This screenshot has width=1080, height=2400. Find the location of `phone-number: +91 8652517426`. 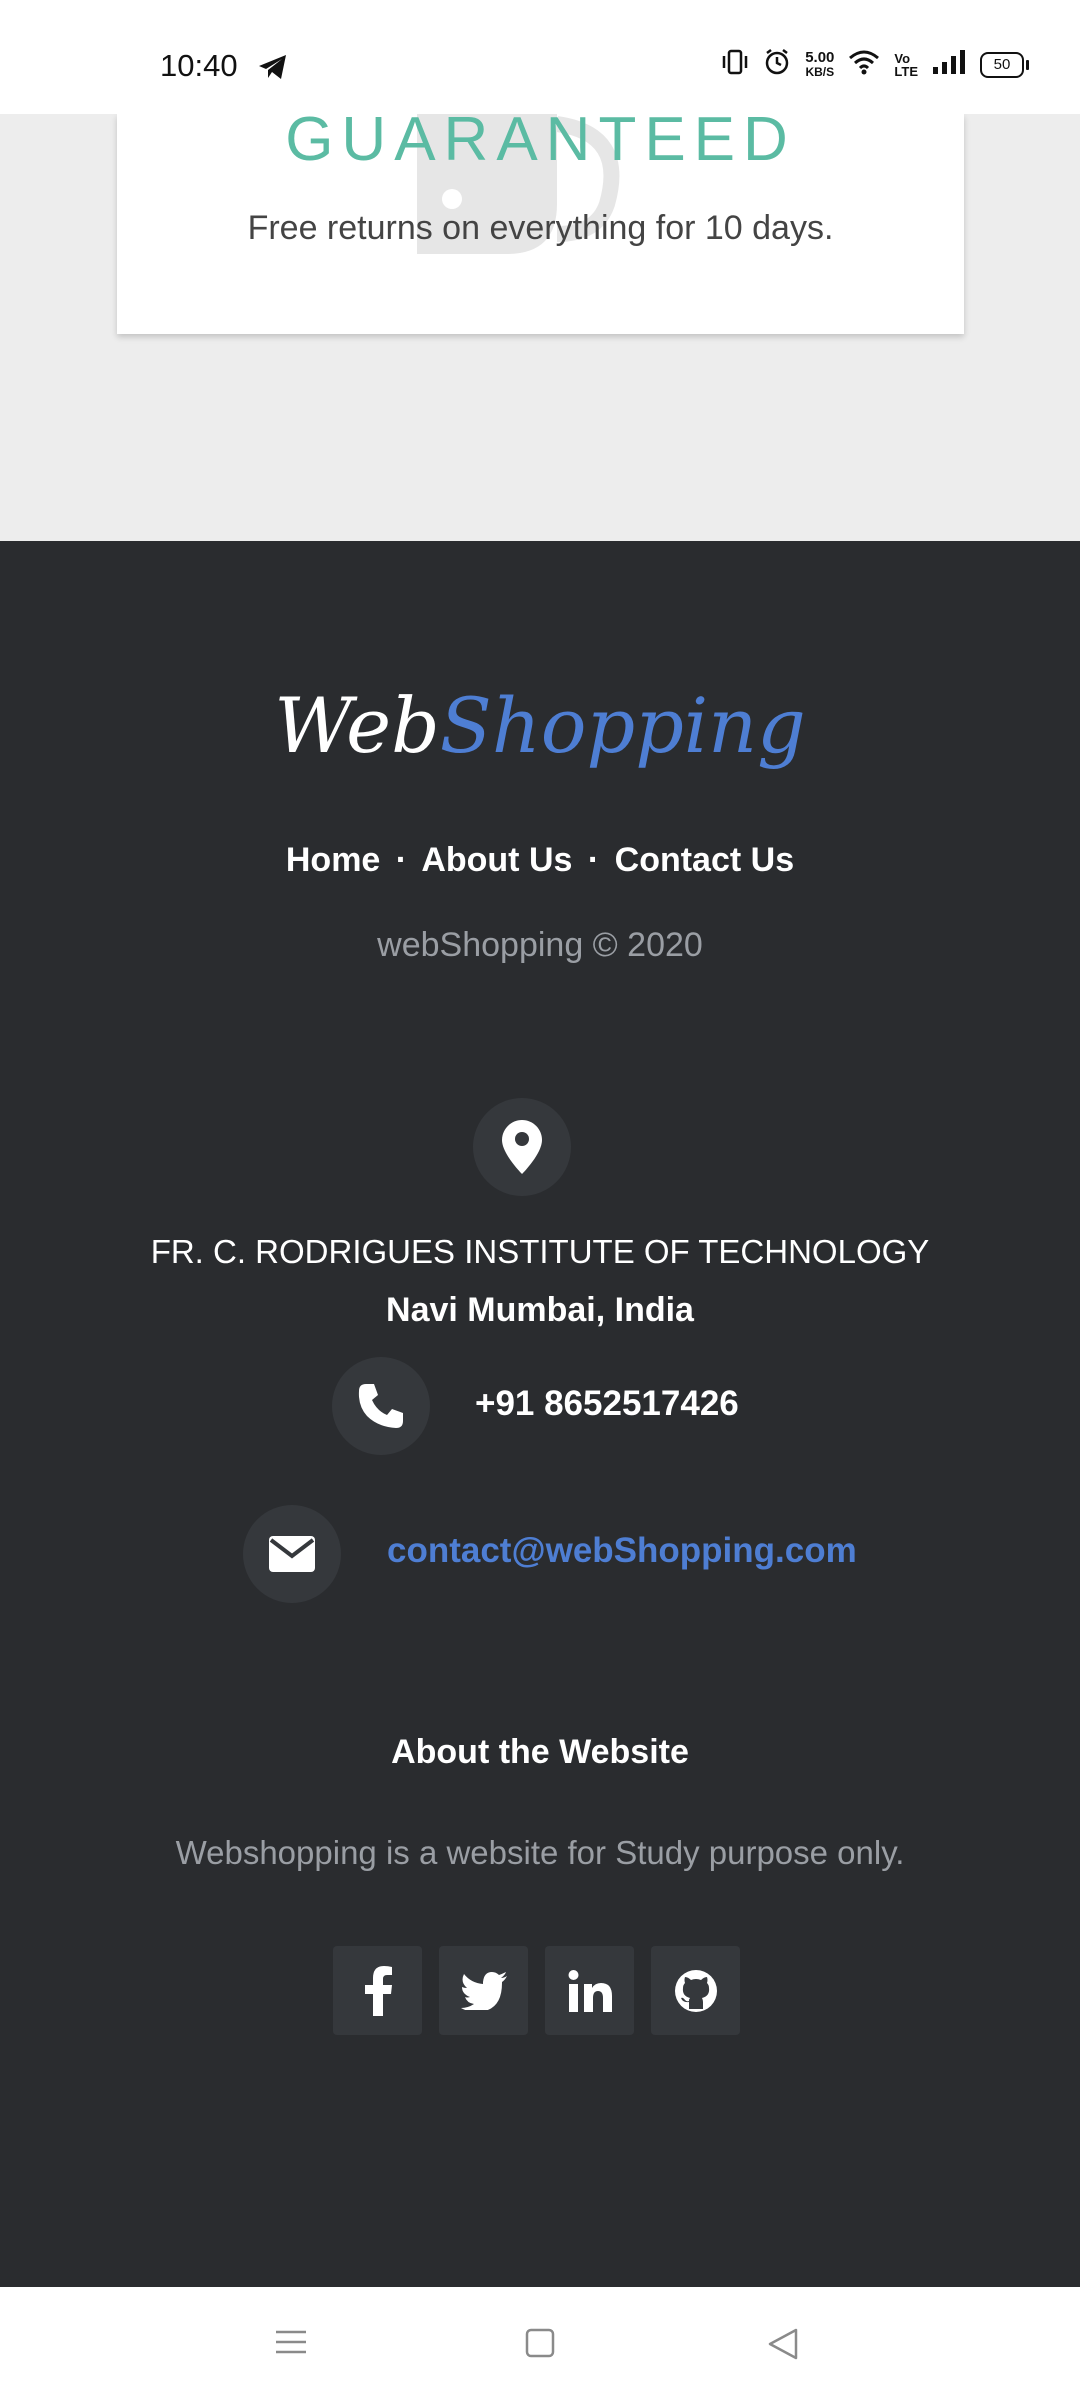

phone-number: +91 8652517426 is located at coordinates (607, 1404).